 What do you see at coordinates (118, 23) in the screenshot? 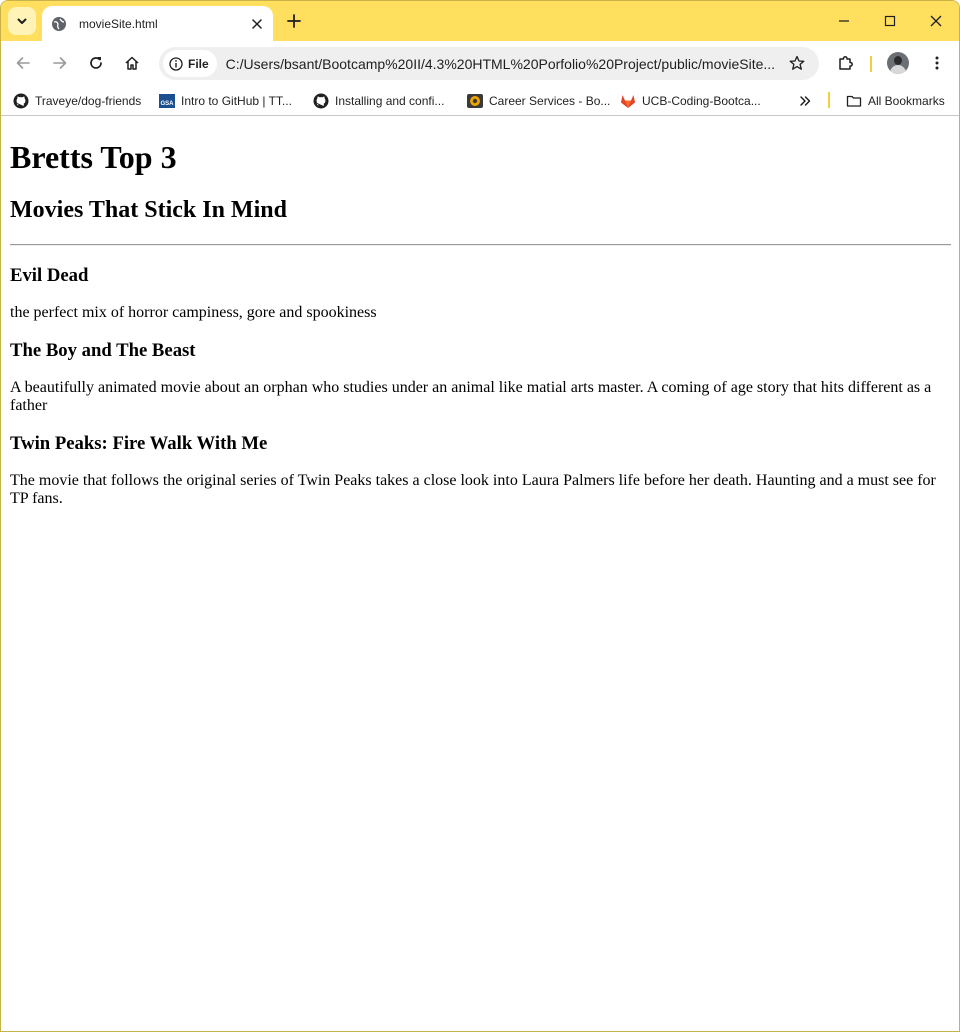
I see `tab-title: movieSite.html` at bounding box center [118, 23].